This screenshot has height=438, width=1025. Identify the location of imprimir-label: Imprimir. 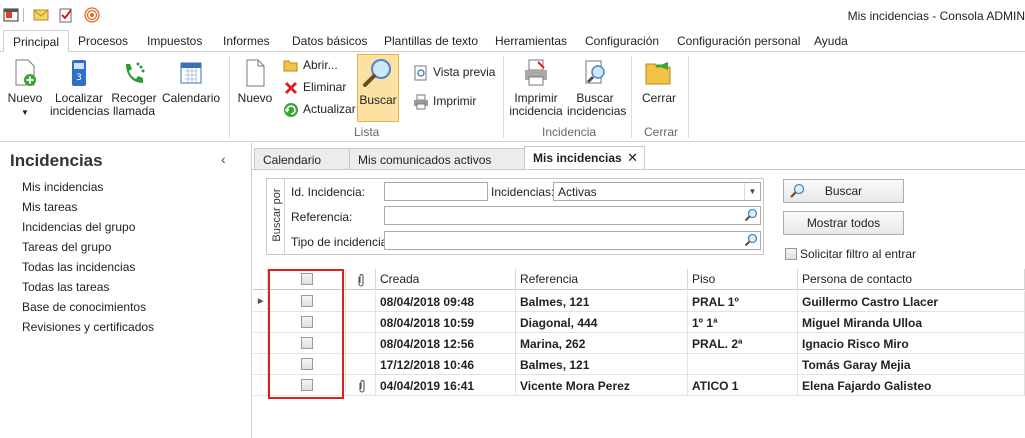
(455, 101).